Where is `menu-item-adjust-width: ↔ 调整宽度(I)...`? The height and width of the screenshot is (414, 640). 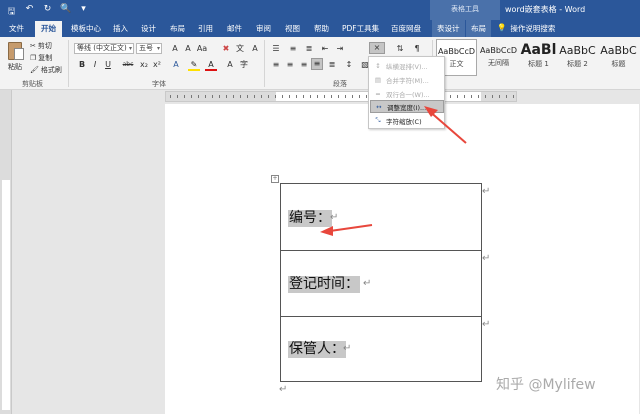 menu-item-adjust-width: ↔ 调整宽度(I)... is located at coordinates (407, 106).